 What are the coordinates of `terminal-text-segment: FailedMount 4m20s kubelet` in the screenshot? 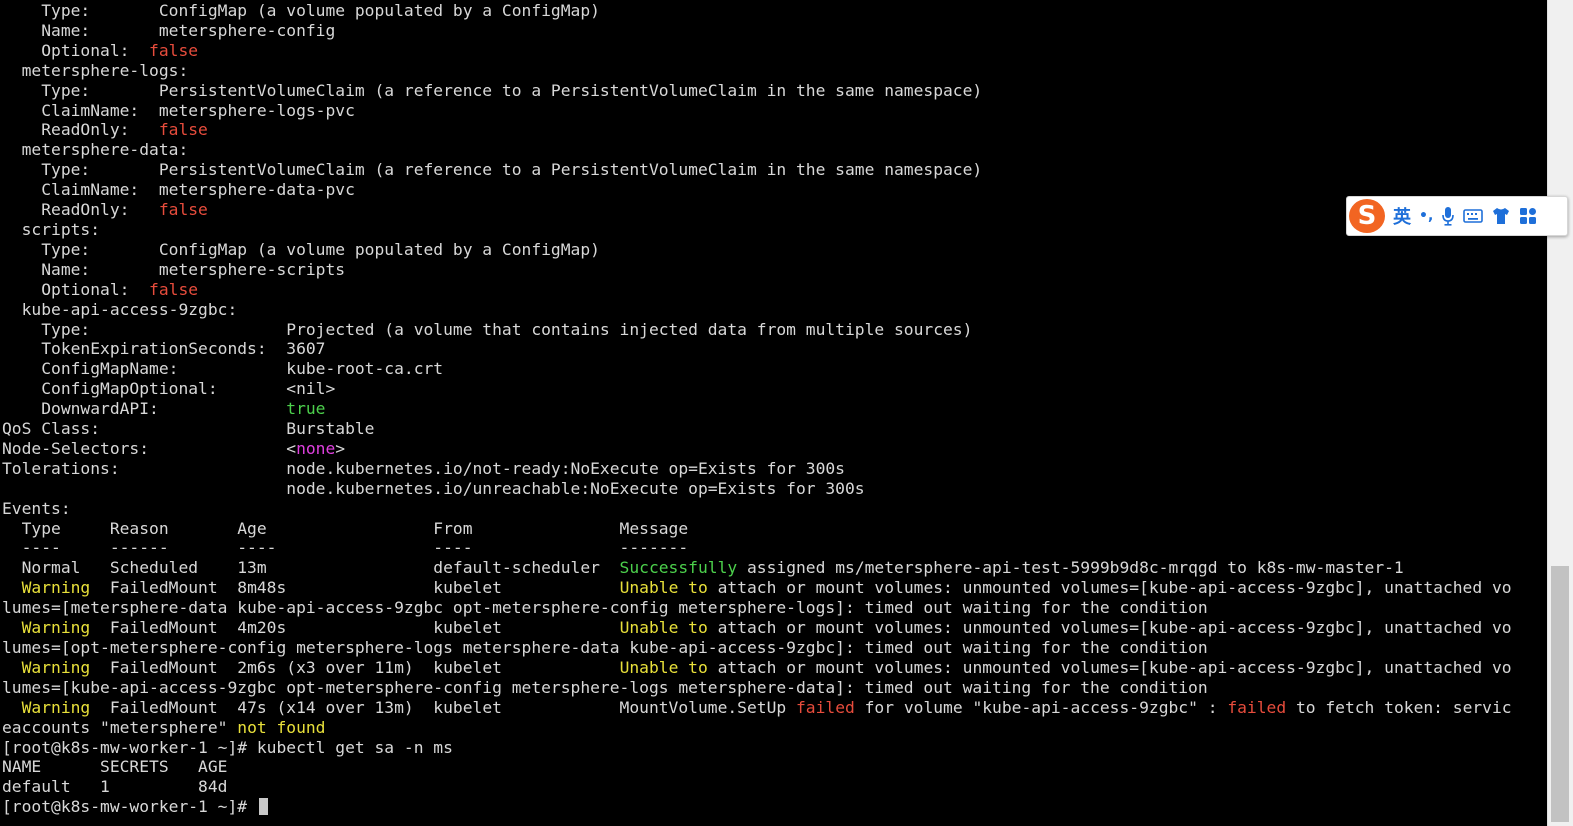 It's located at (355, 628).